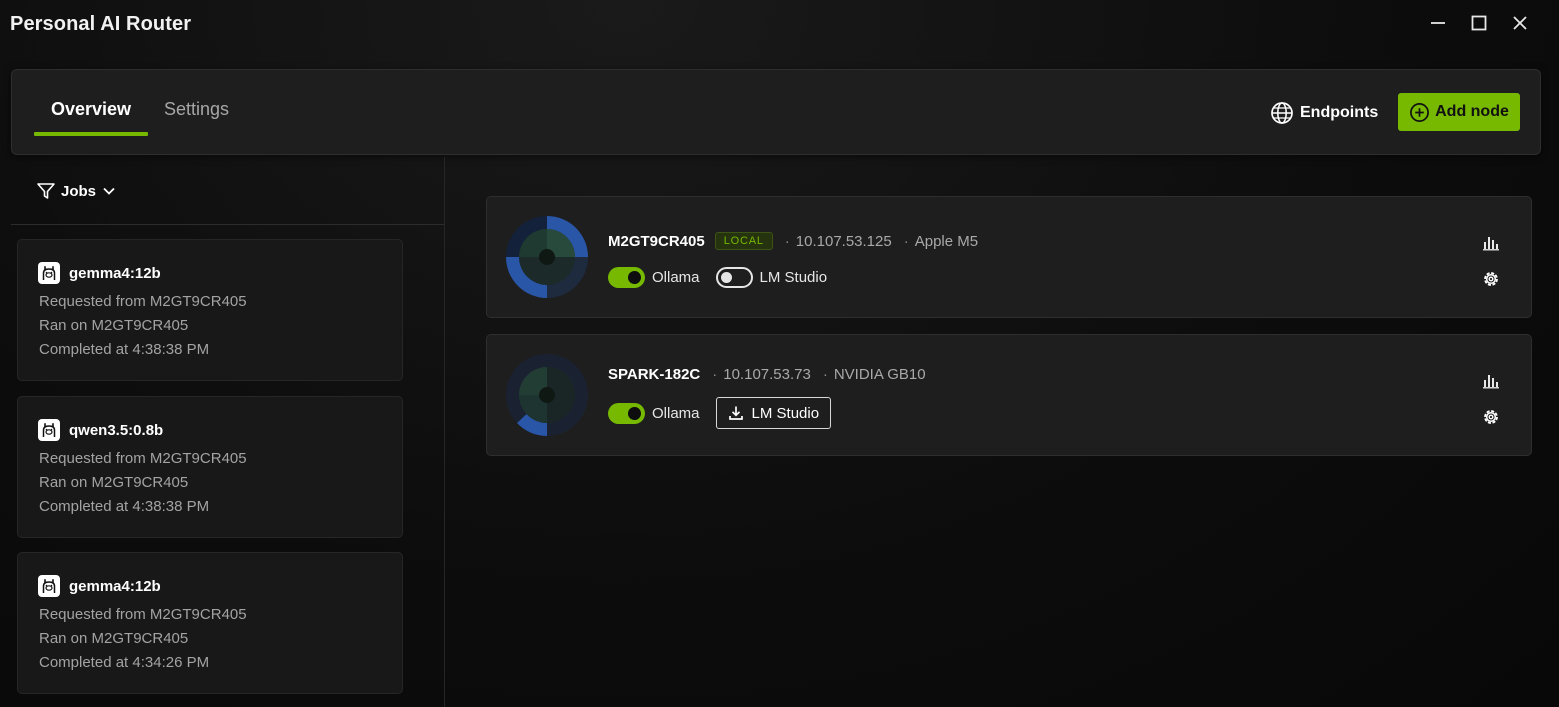 The height and width of the screenshot is (707, 1559). What do you see at coordinates (743, 241) in the screenshot?
I see `local-badge: LOCAL` at bounding box center [743, 241].